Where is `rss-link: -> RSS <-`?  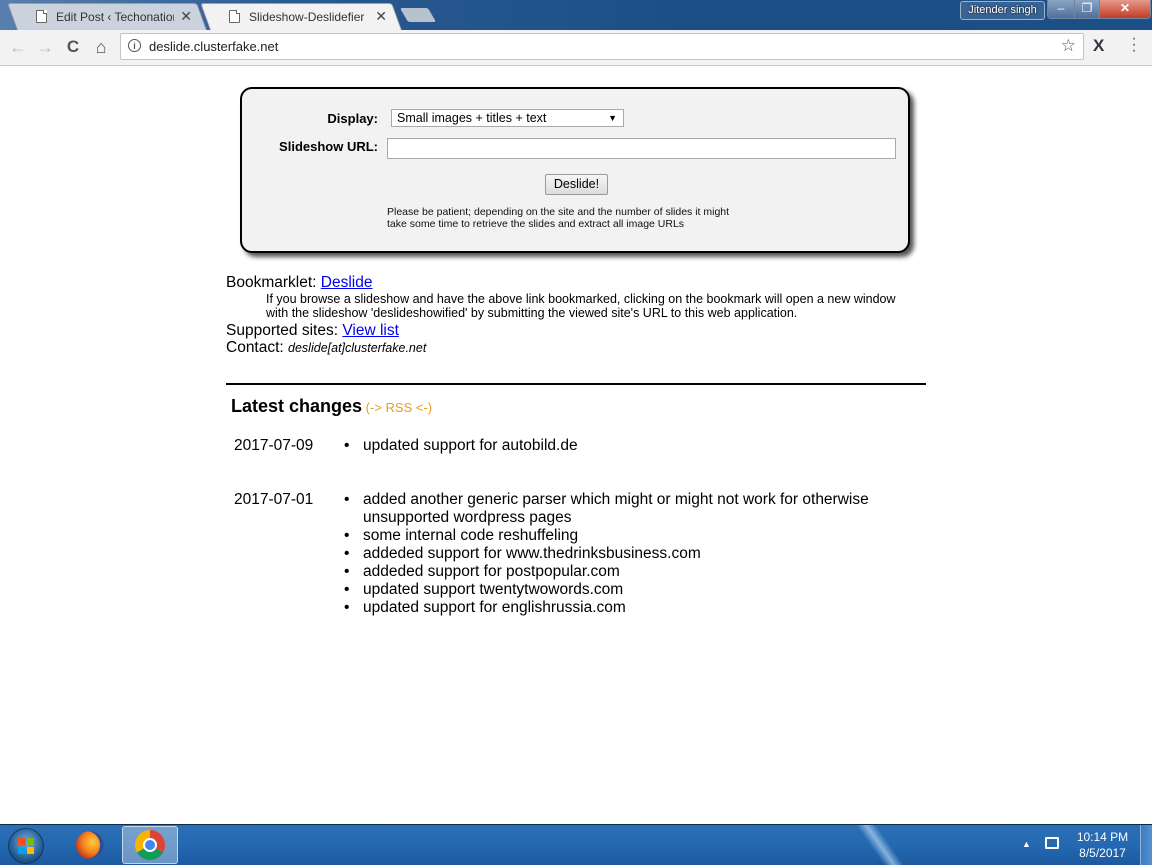
rss-link: -> RSS <- is located at coordinates (399, 407).